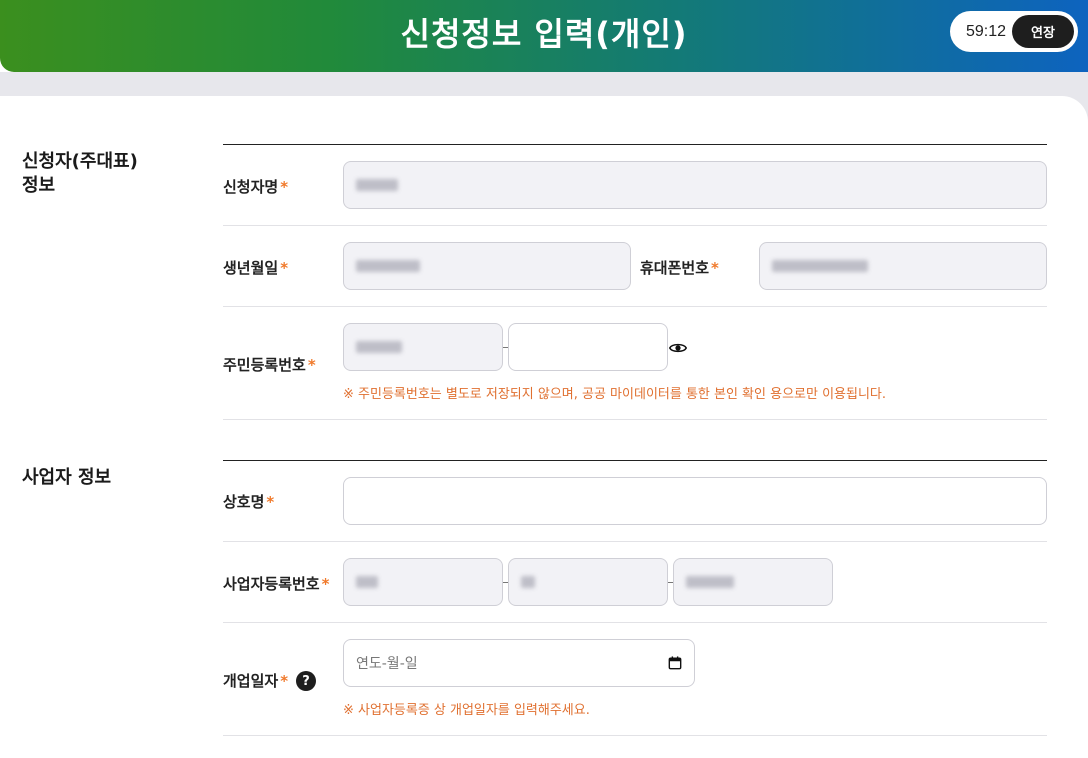 This screenshot has height=758, width=1088. What do you see at coordinates (264, 365) in the screenshot?
I see `rrn-label-text: 주민등록번호` at bounding box center [264, 365].